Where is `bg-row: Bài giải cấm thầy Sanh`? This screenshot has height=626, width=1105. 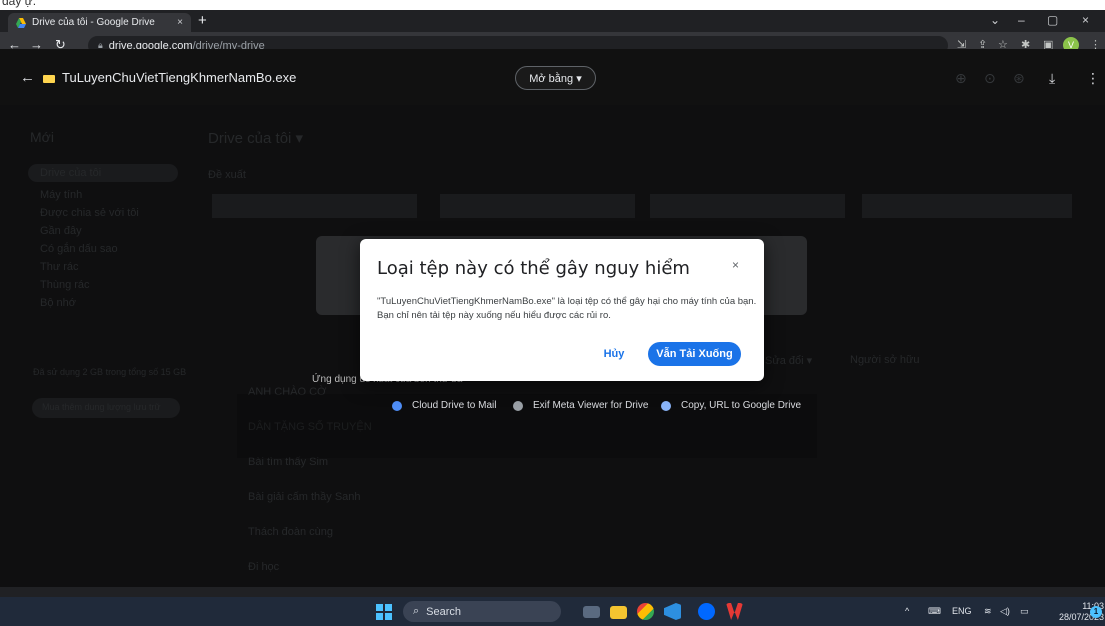
bg-row: Bài giải cấm thầy Sanh is located at coordinates (304, 497).